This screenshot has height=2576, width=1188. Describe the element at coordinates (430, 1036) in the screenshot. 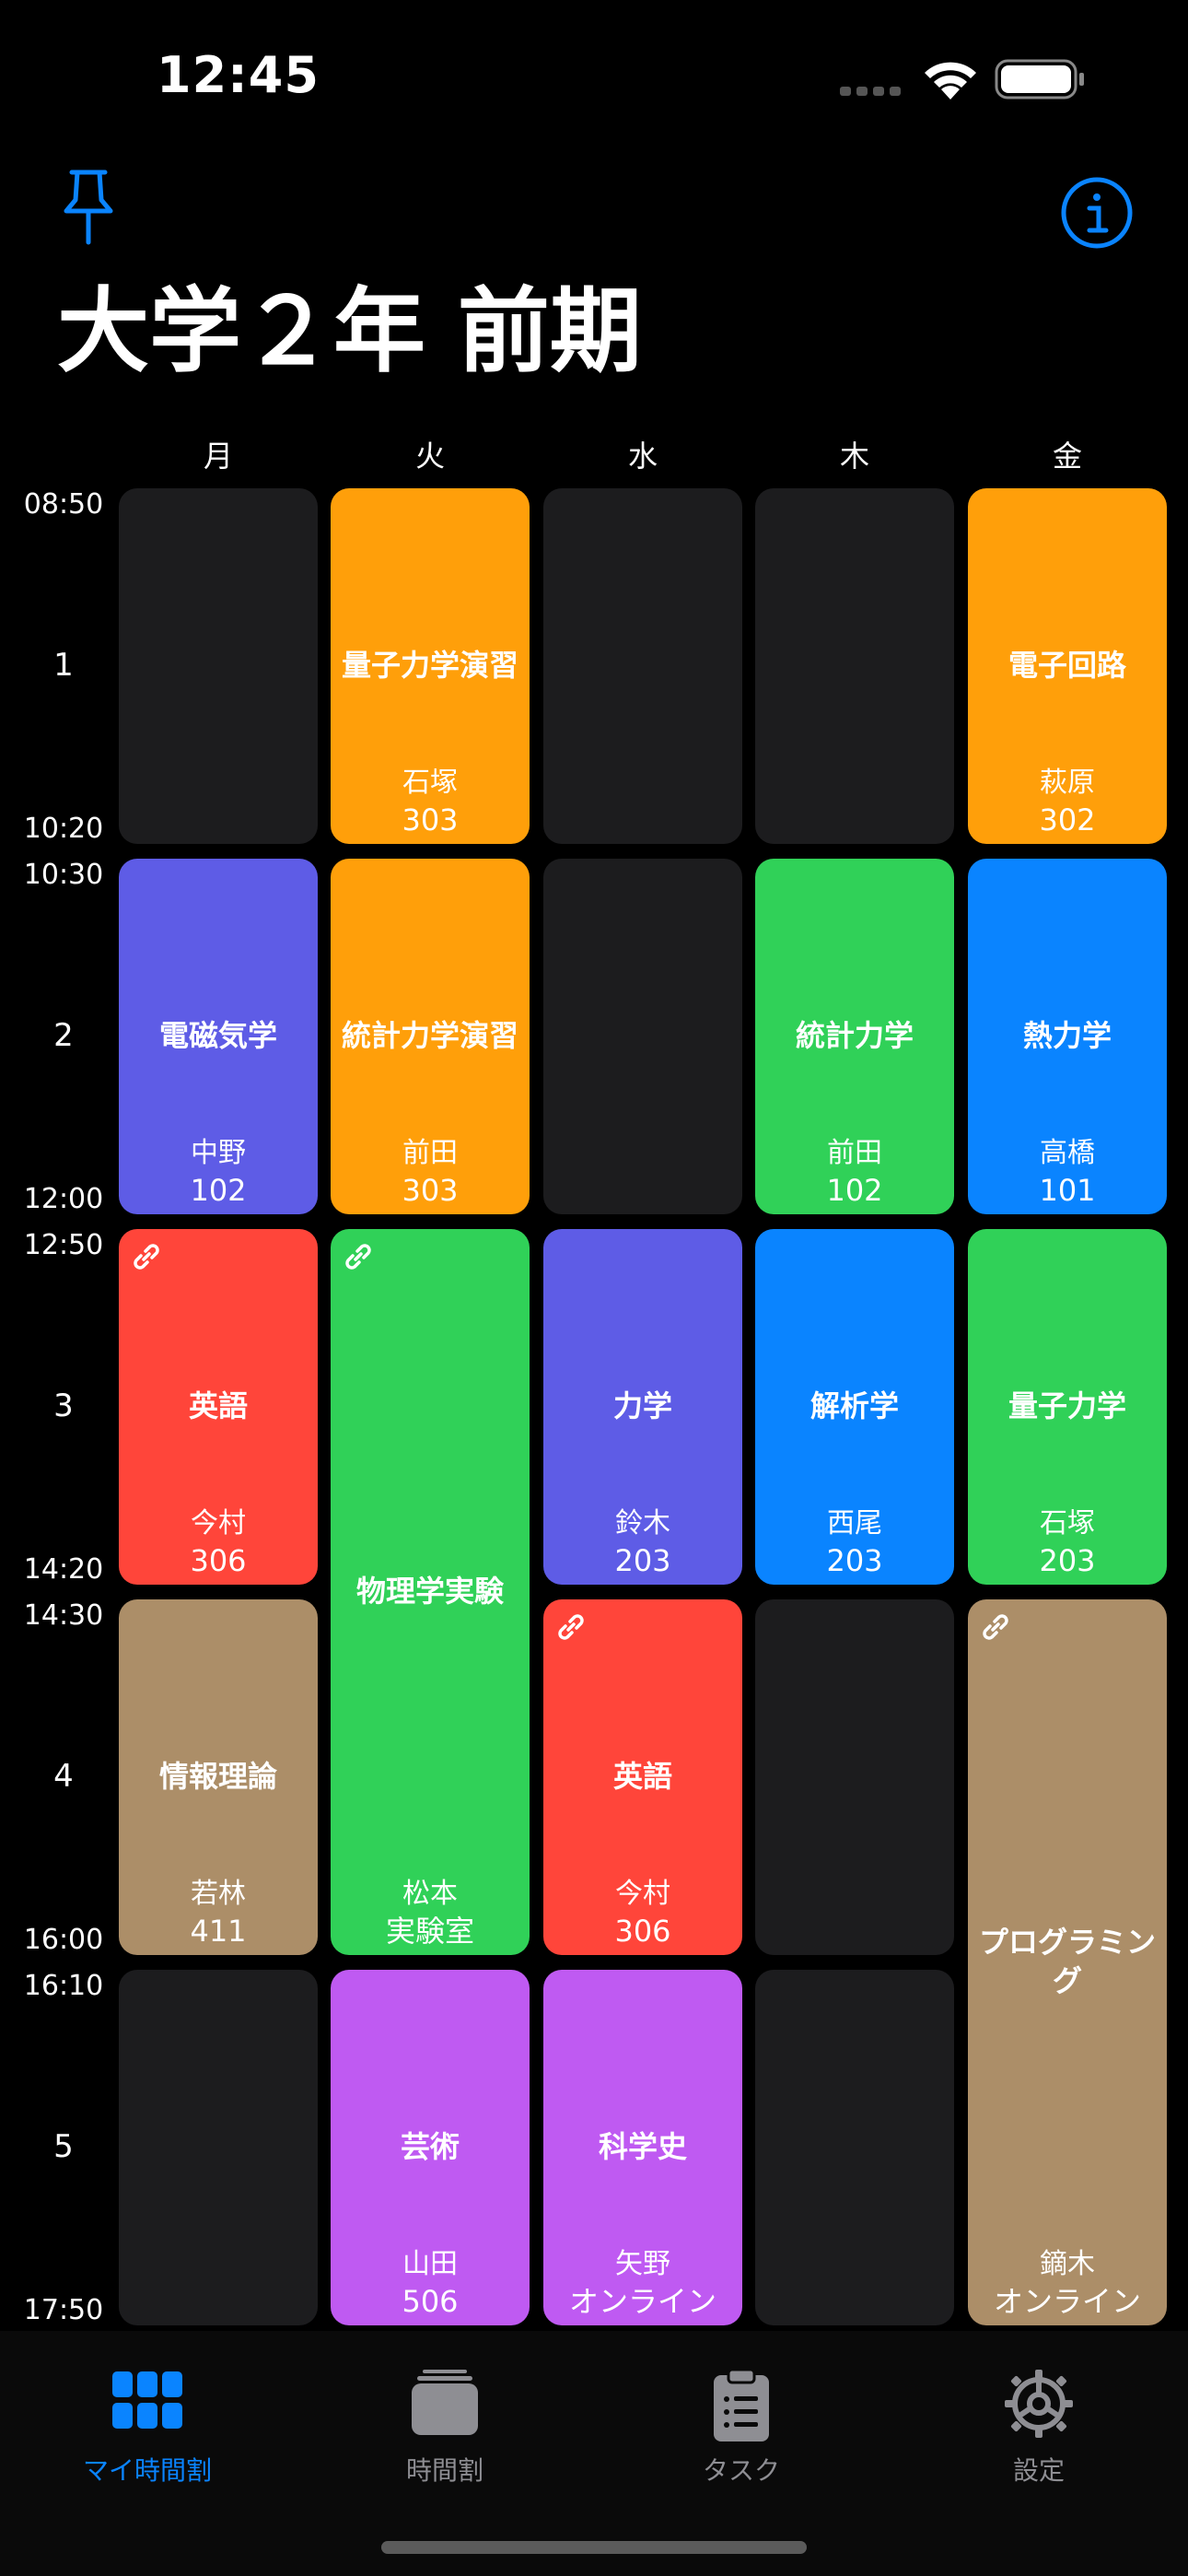

I see `course-cell-tue-2: 統計力学演習 前田 303` at that location.